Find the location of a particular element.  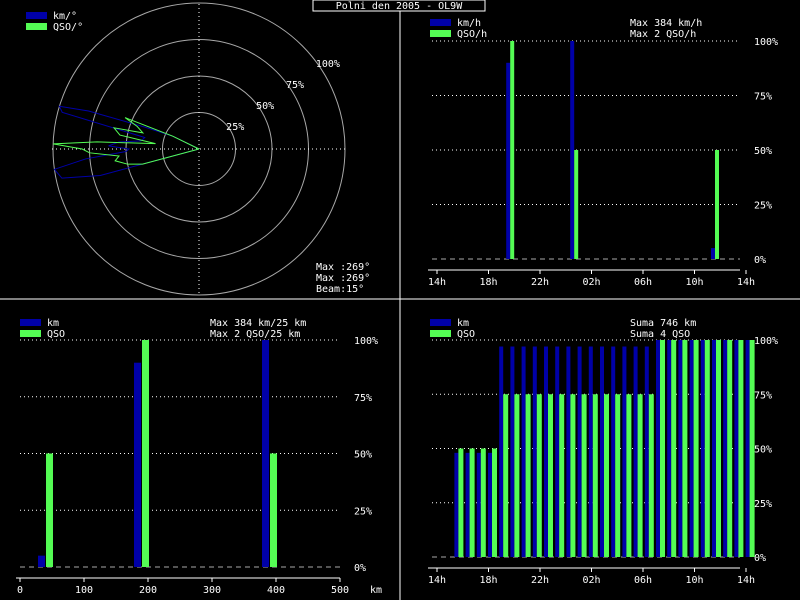

stat-text: Max 2 QSO/h is located at coordinates (663, 34).